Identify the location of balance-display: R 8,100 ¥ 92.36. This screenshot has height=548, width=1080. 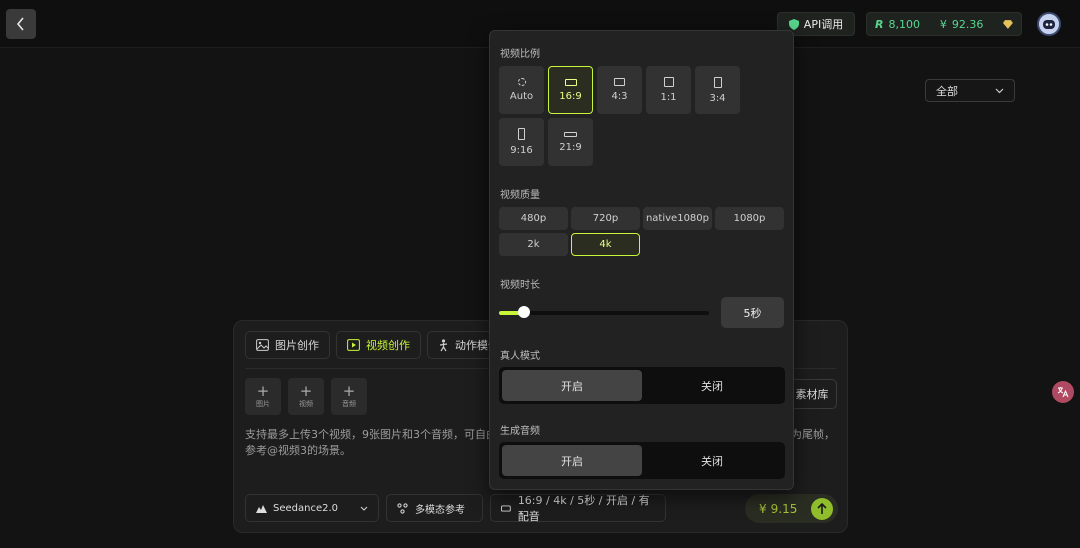
(944, 24).